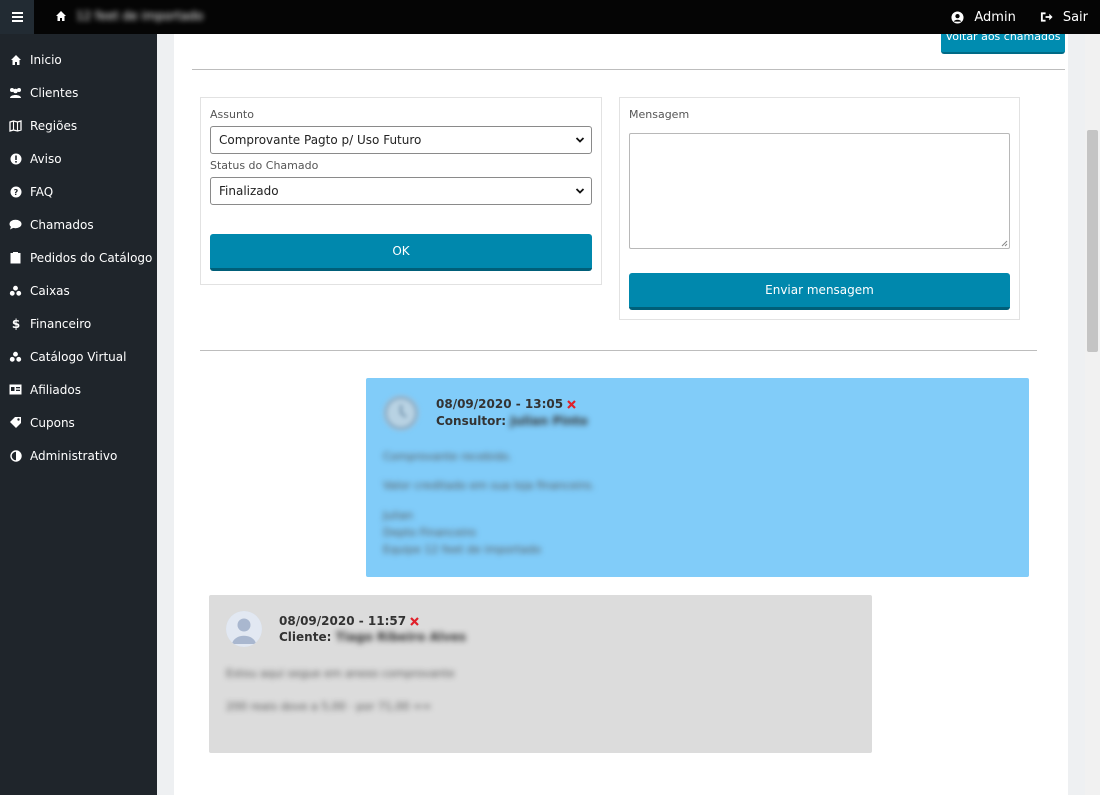 The width and height of the screenshot is (1100, 795). I want to click on hamburger-icon, so click(17, 17).